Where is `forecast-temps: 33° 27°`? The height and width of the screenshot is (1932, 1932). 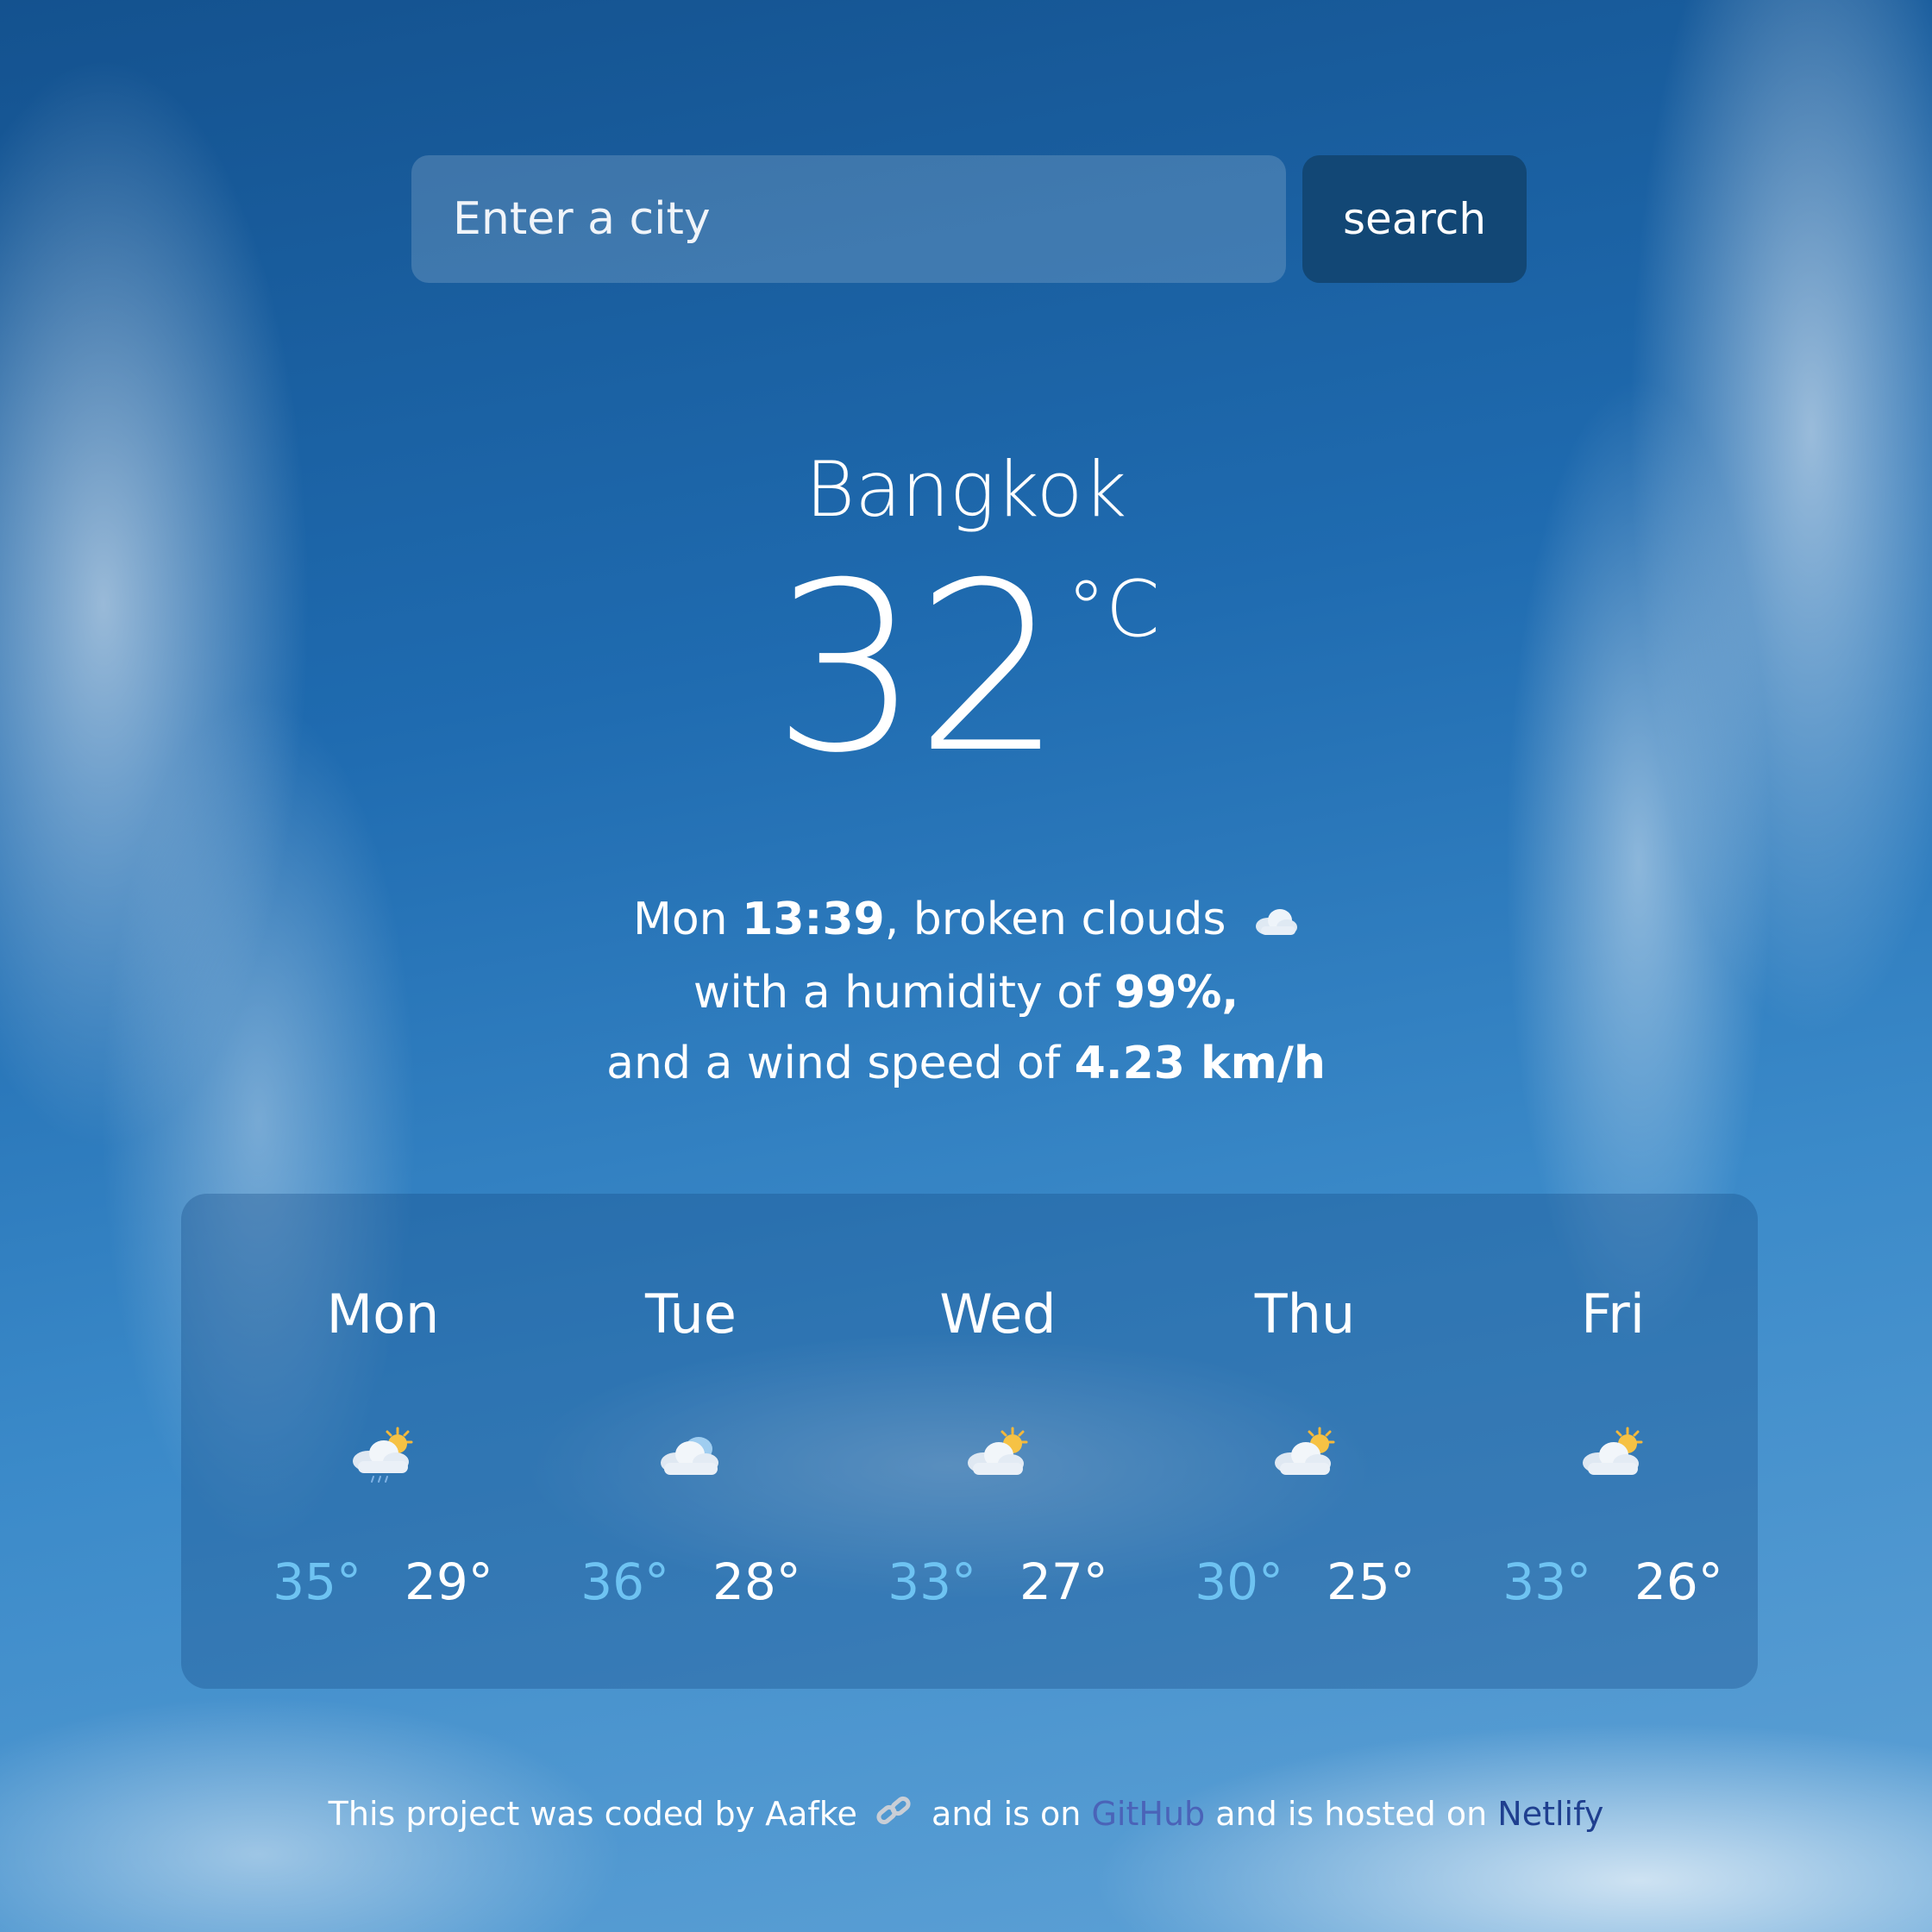
forecast-temps: 33° 27° is located at coordinates (997, 1582).